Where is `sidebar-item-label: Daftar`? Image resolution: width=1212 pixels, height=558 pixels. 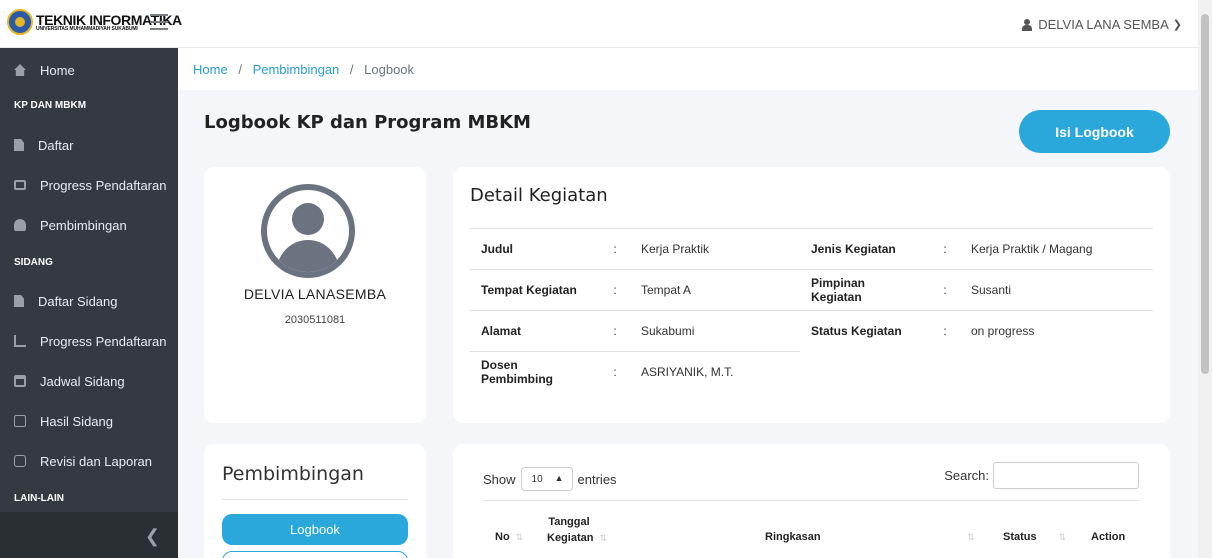
sidebar-item-label: Daftar is located at coordinates (56, 145).